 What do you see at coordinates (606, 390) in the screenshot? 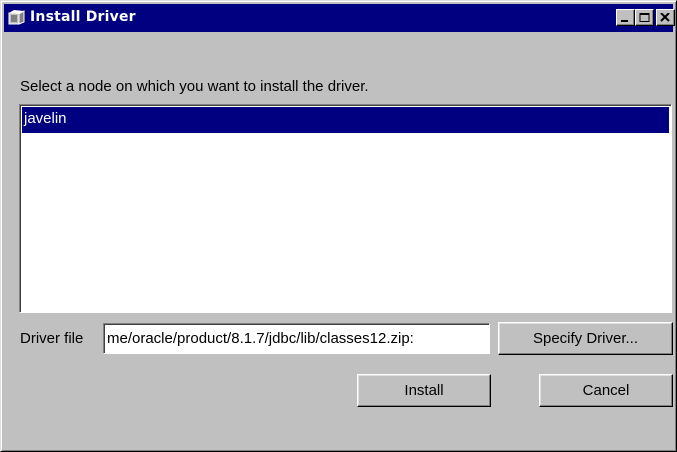
I see `cancel-button: Cancel` at bounding box center [606, 390].